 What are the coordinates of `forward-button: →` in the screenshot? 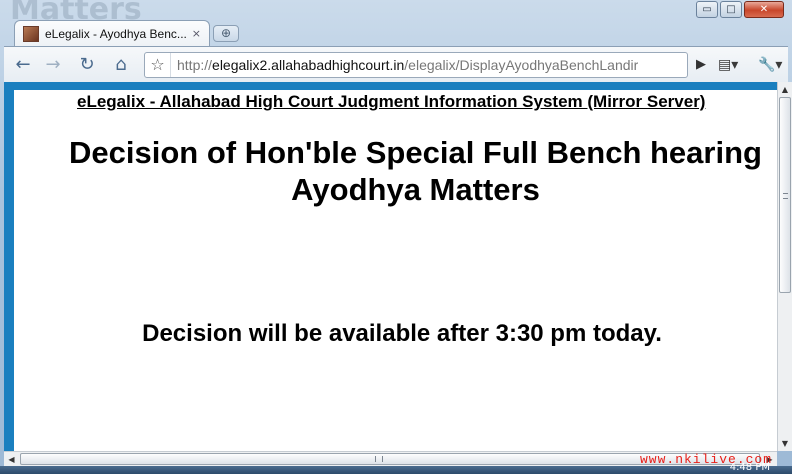 It's located at (53, 65).